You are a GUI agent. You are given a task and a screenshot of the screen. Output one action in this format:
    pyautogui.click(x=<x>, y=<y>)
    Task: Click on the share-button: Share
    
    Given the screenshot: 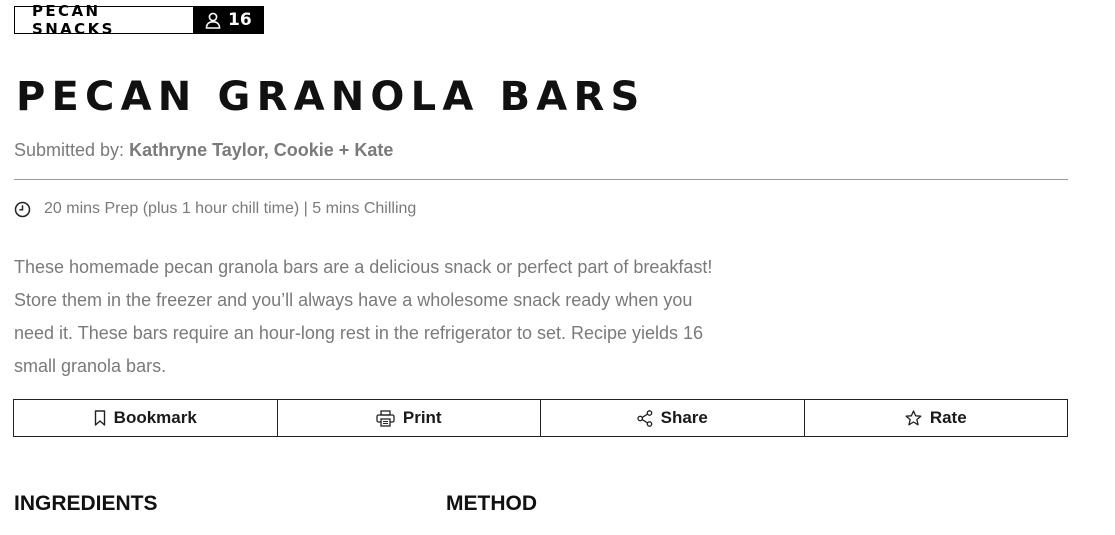 What is the action you would take?
    pyautogui.click(x=673, y=418)
    